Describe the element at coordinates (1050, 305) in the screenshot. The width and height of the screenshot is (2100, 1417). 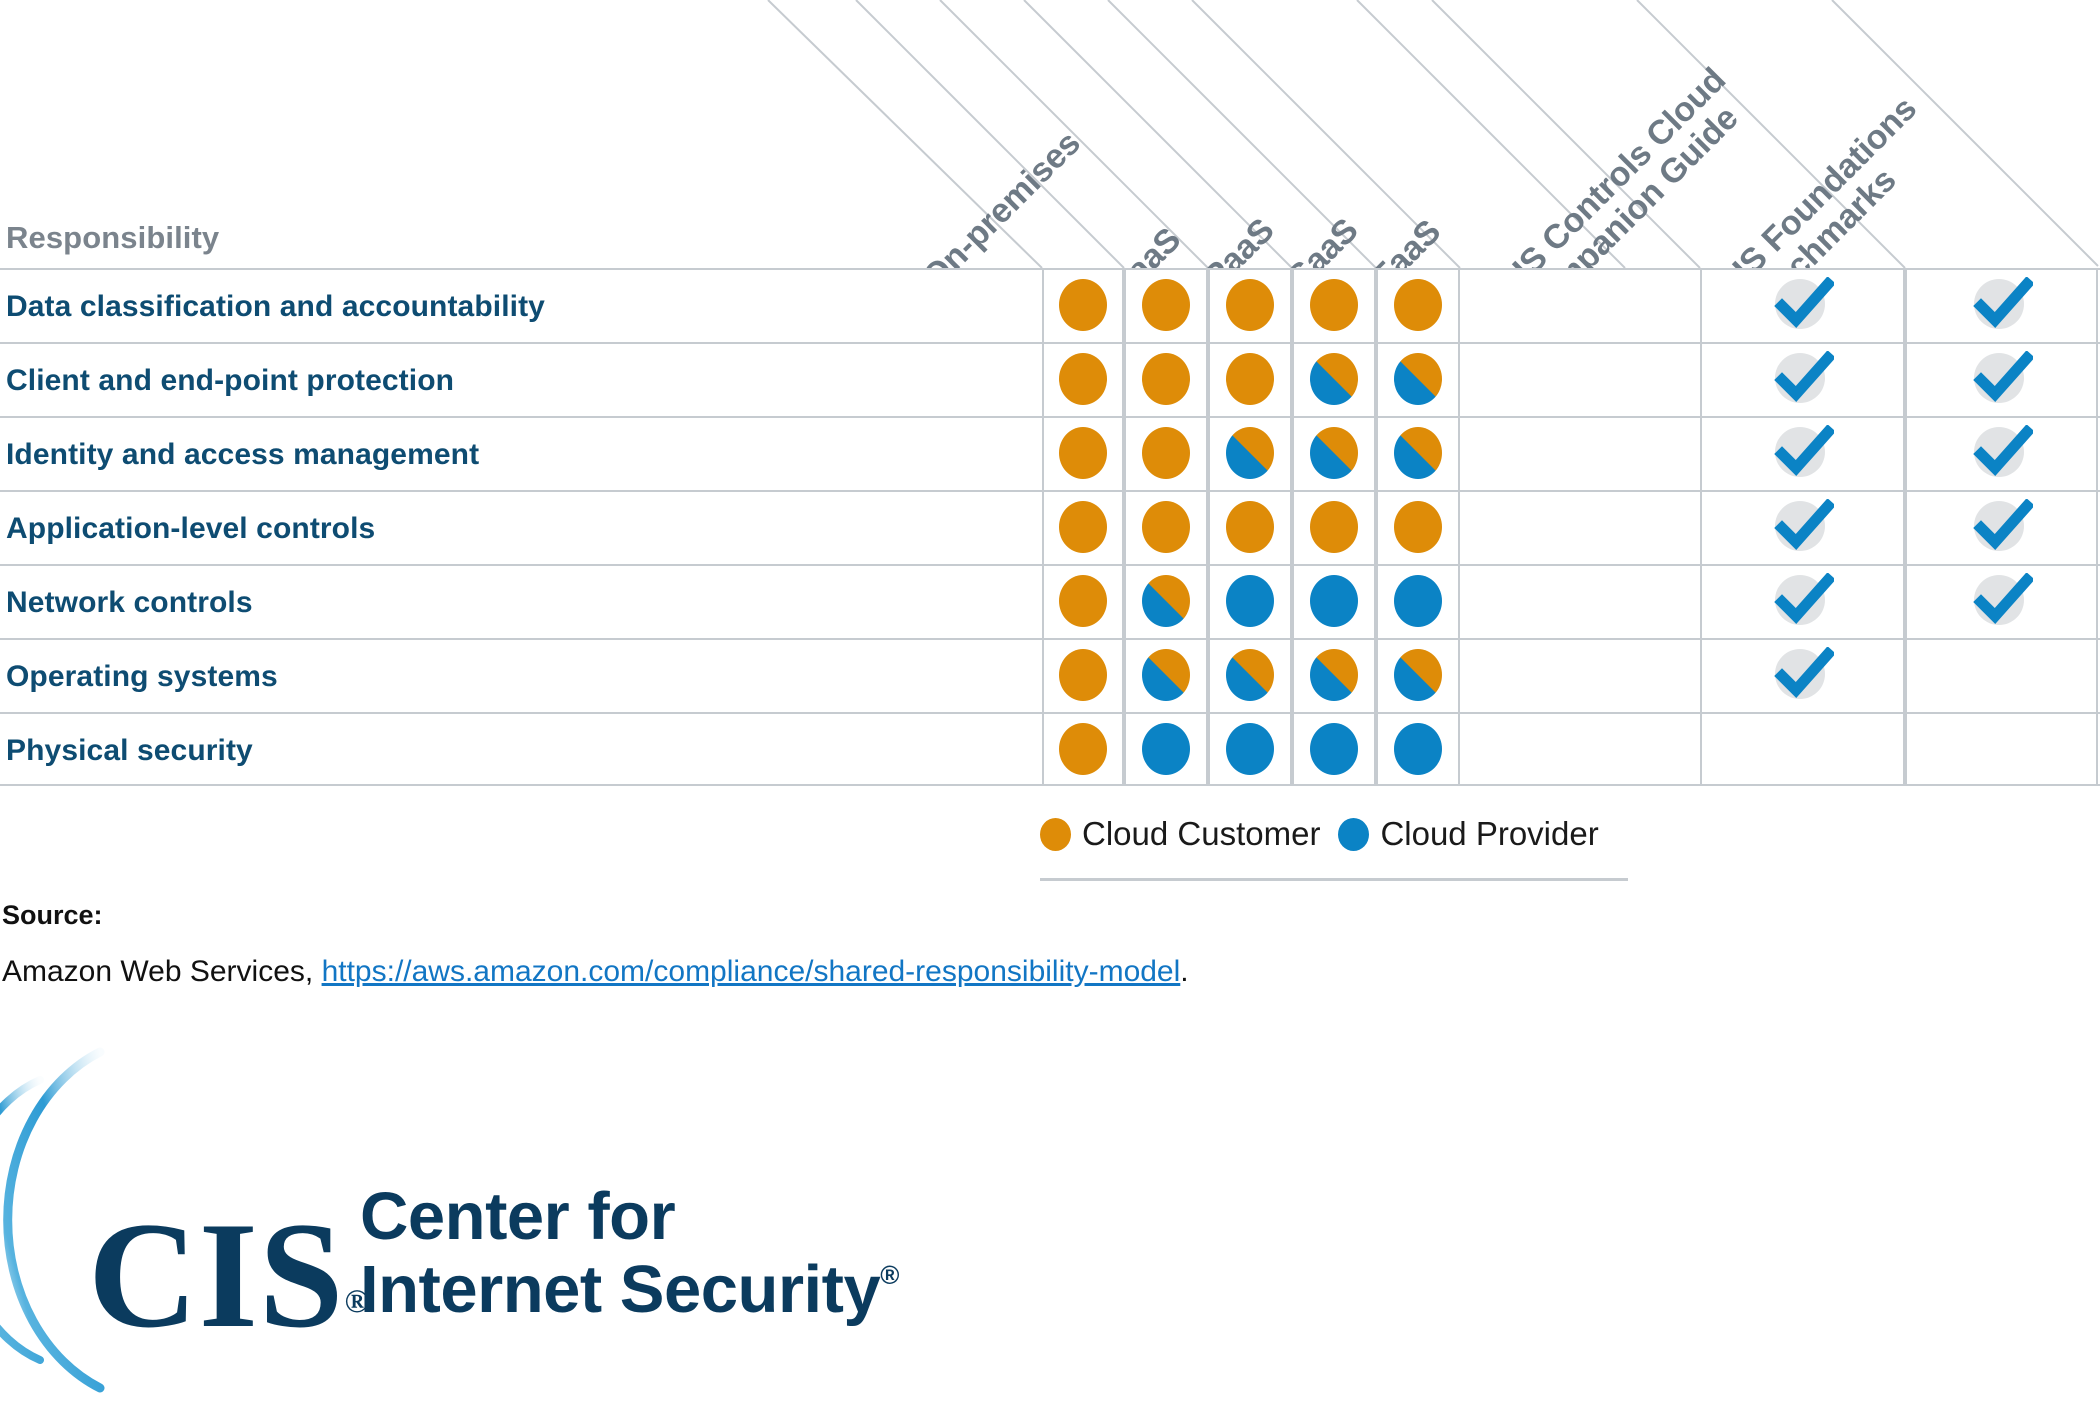
I see `table-row: Data classification and accountability` at that location.